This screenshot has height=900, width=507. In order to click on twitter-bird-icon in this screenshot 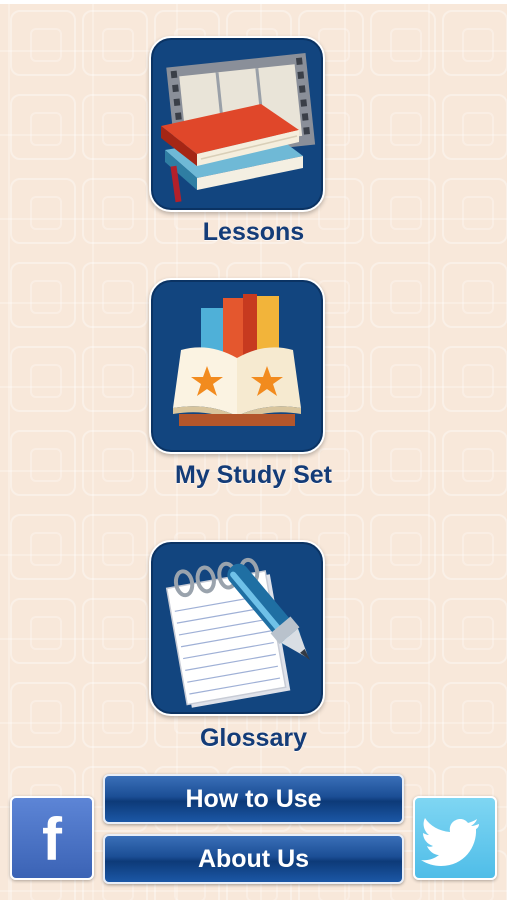, I will do `click(450, 842)`.